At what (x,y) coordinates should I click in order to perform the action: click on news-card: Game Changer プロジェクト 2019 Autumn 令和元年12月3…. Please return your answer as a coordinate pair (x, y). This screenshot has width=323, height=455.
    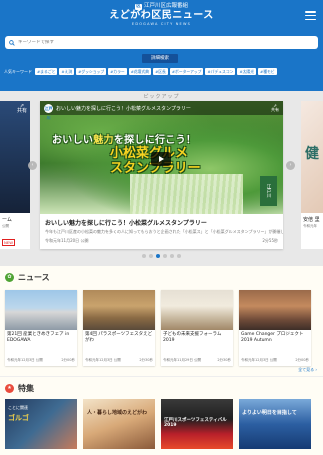
    Looking at the image, I should click on (275, 328).